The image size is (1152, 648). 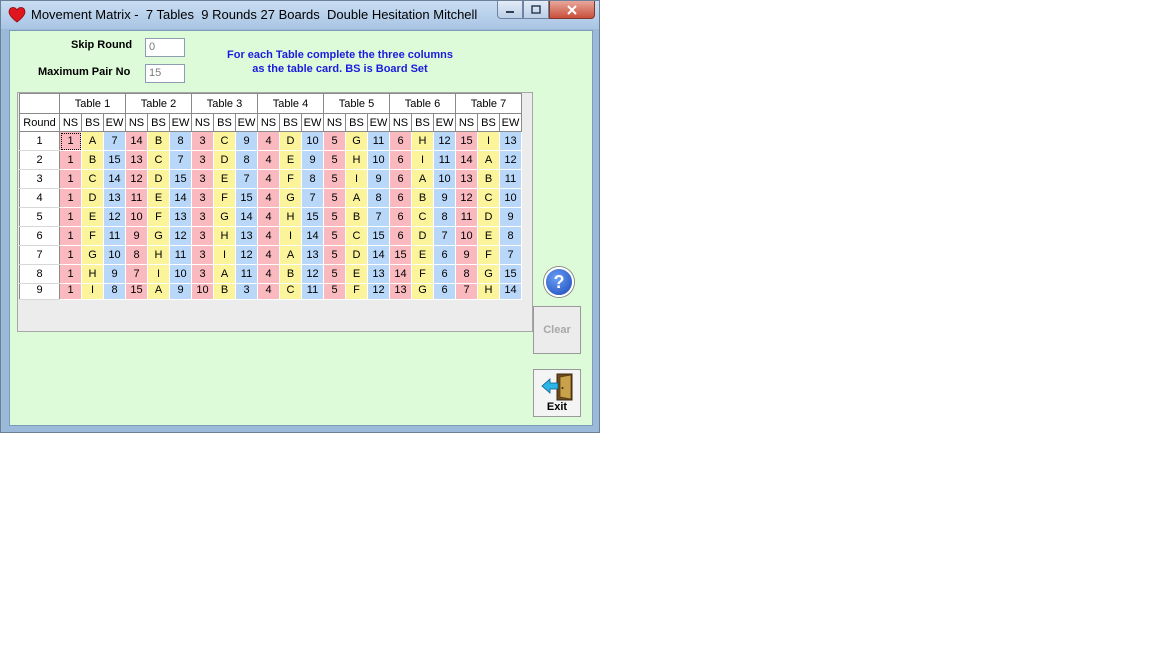 I want to click on skip-round-input: 0, so click(x=165, y=47).